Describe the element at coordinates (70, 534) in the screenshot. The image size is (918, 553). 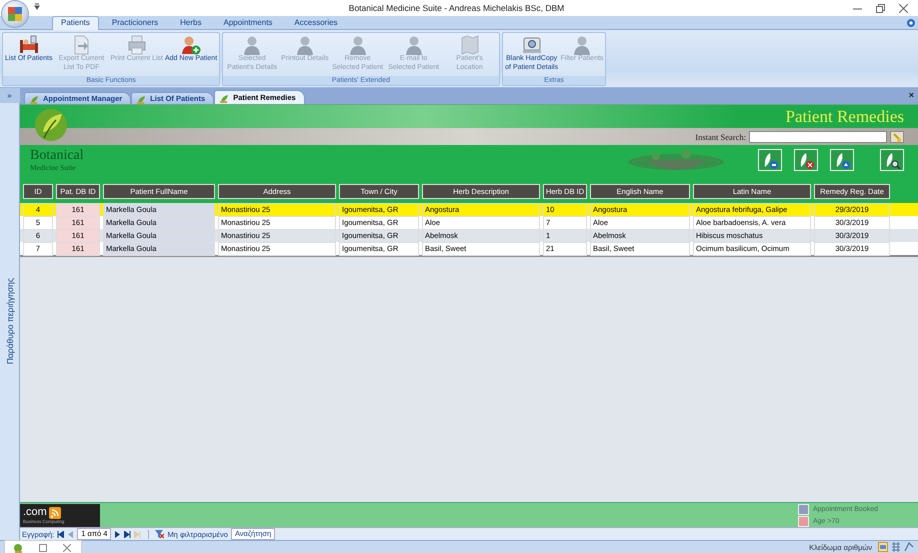
I see `previous-record-icon` at that location.